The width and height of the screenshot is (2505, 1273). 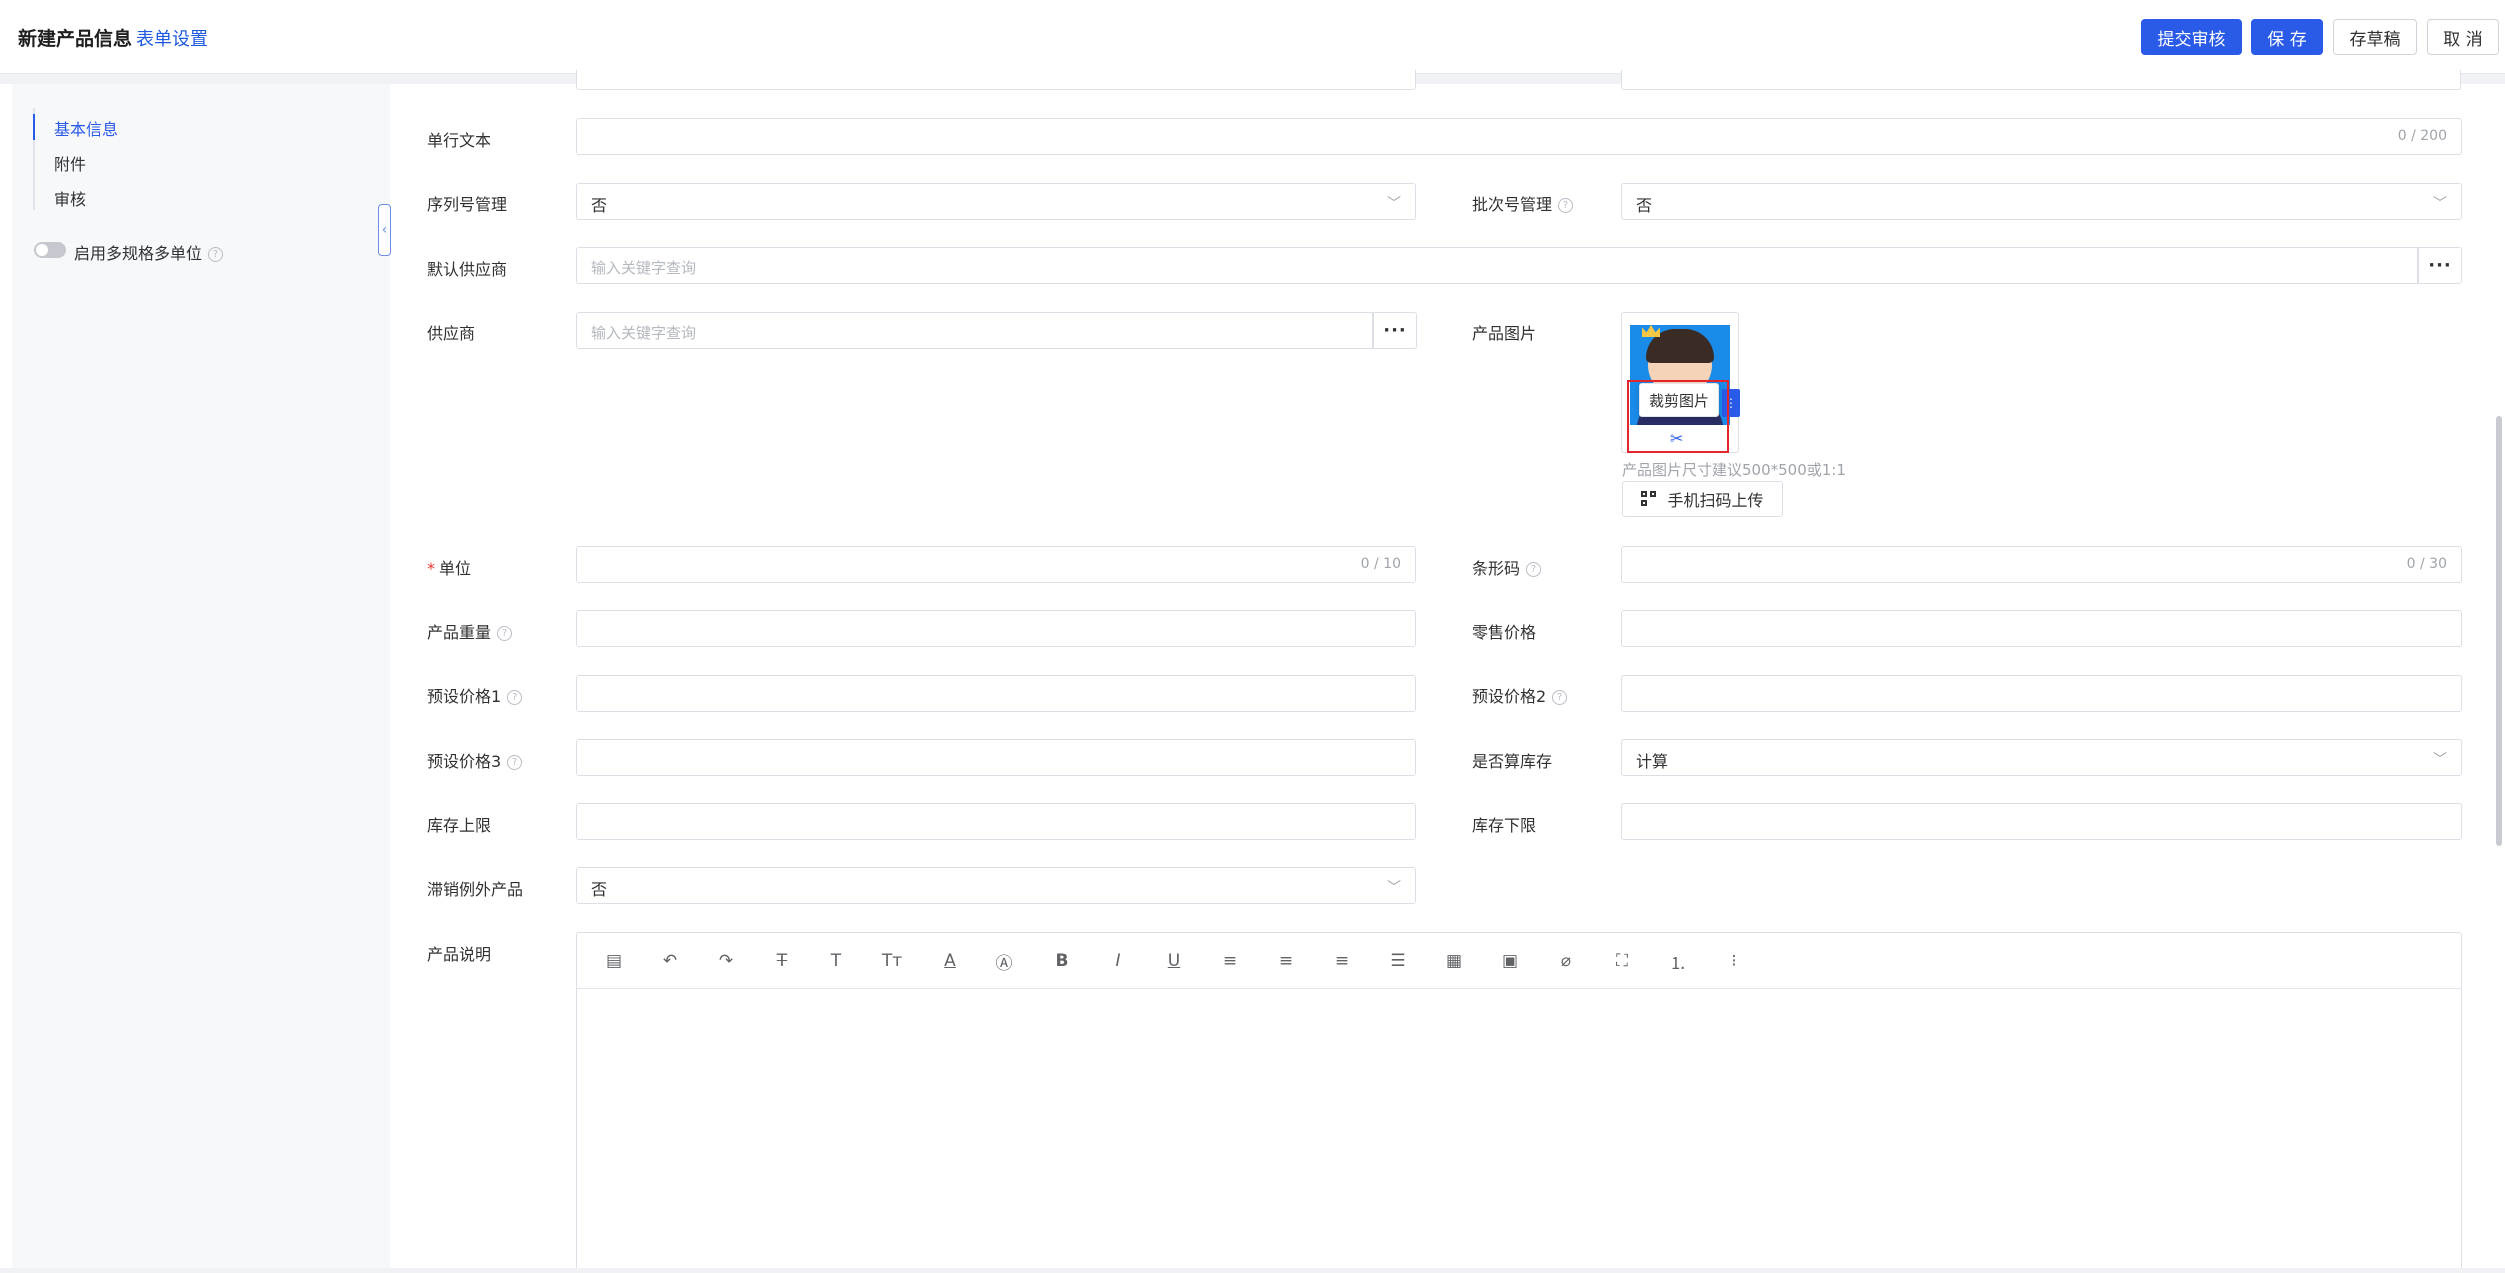 What do you see at coordinates (2041, 80) in the screenshot?
I see `previous-row-input-right` at bounding box center [2041, 80].